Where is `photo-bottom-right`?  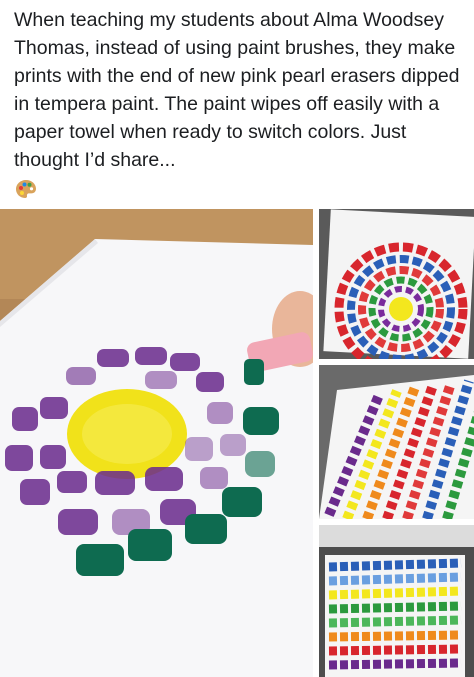
photo-bottom-right is located at coordinates (396, 601).